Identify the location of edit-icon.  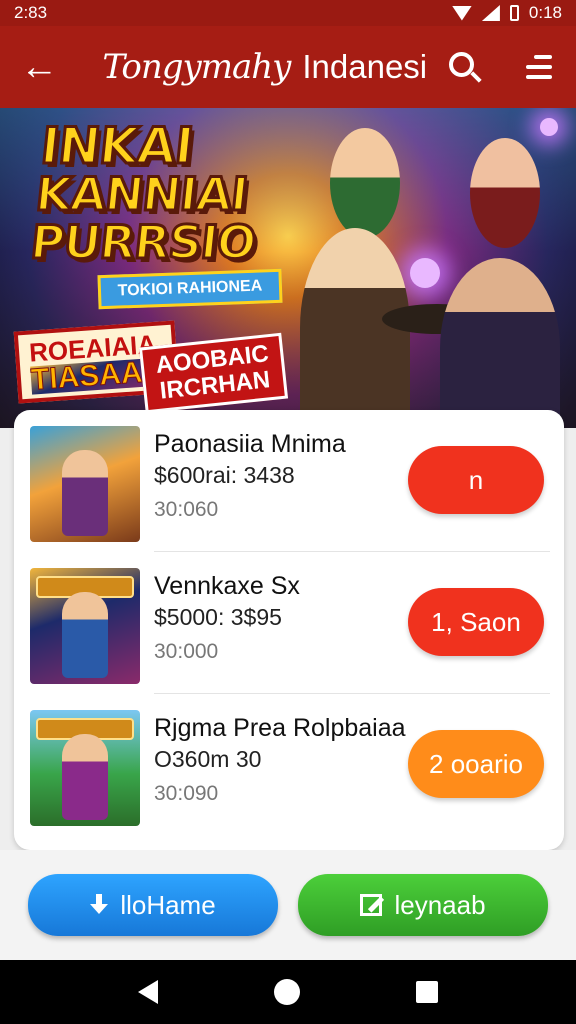
(371, 905).